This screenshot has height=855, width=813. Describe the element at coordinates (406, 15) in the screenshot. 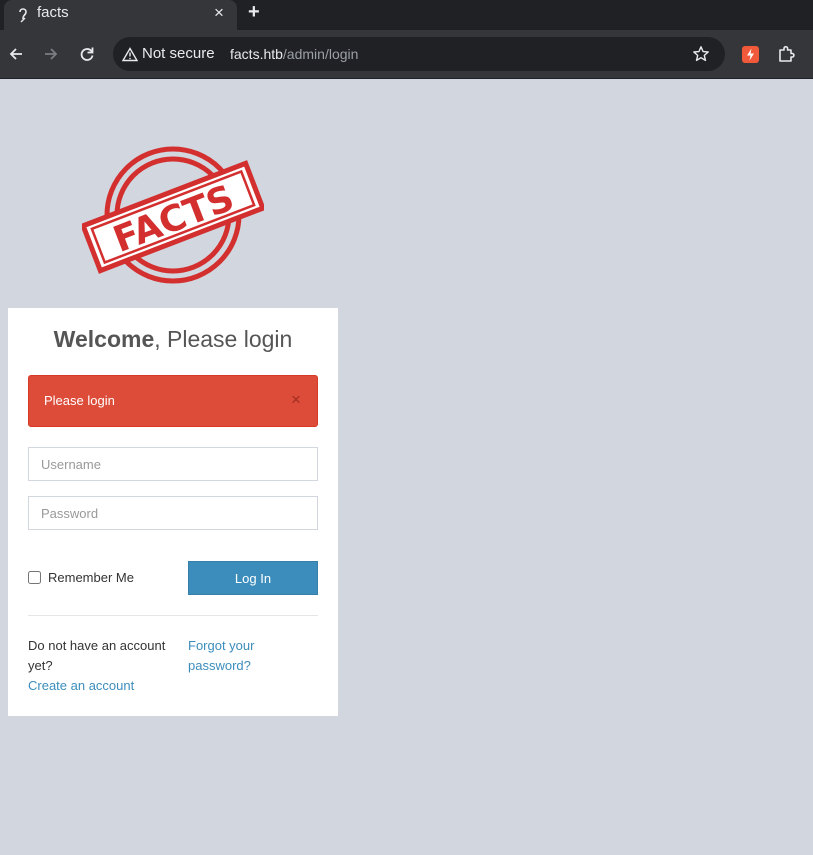

I see `browser-tabbar: facts × +` at that location.